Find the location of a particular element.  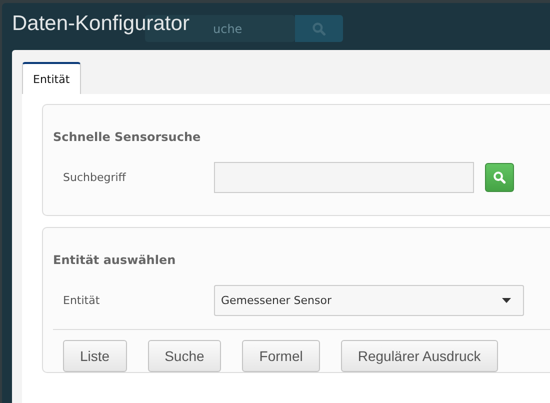

entity-dropdown: Gemessener Sensor is located at coordinates (369, 300).